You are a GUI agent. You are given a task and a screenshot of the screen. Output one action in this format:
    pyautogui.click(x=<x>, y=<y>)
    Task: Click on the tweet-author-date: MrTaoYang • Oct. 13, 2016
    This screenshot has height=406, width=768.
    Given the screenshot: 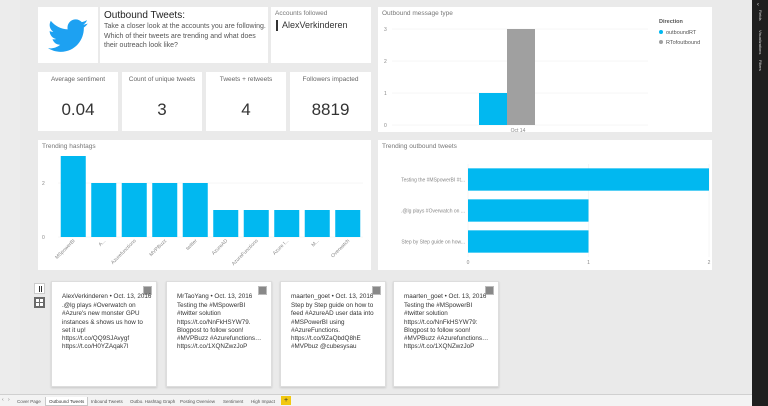 What is the action you would take?
    pyautogui.click(x=215, y=296)
    